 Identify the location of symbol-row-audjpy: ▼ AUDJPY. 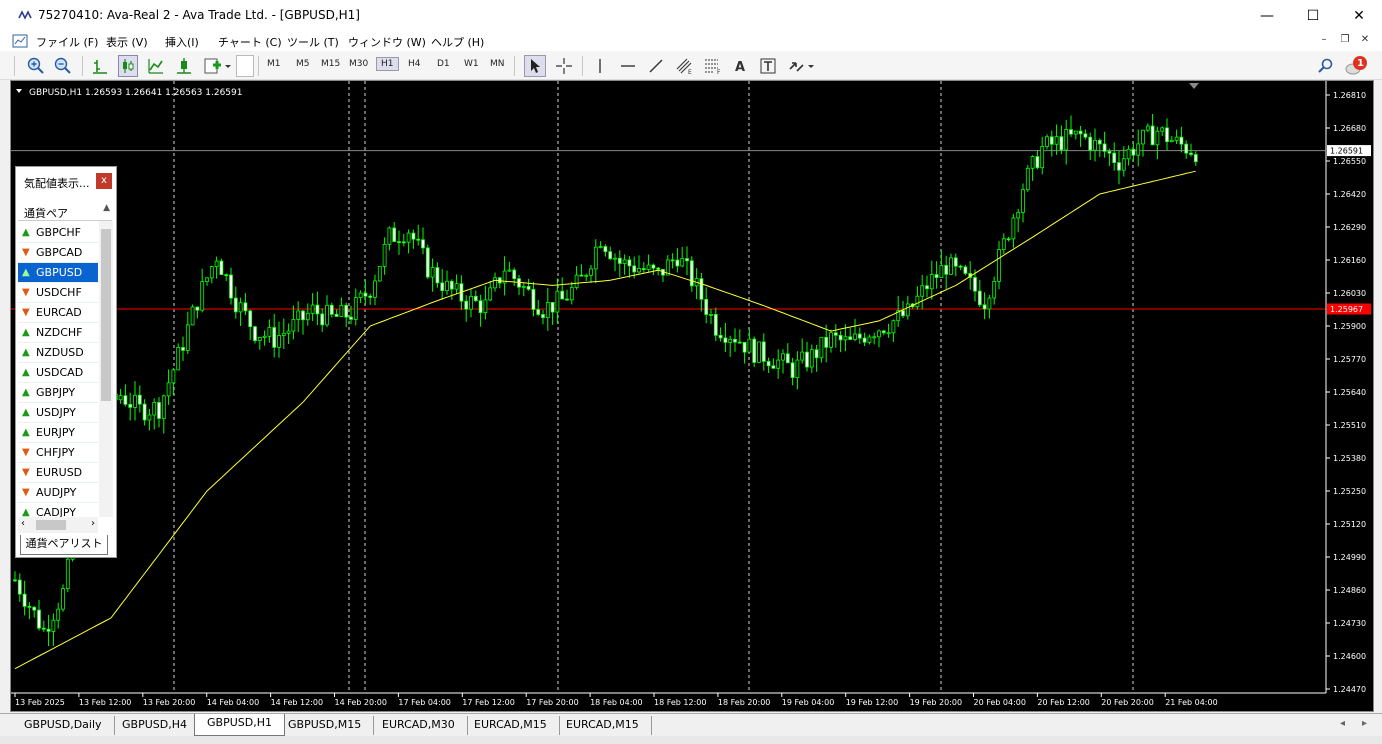
(58, 493).